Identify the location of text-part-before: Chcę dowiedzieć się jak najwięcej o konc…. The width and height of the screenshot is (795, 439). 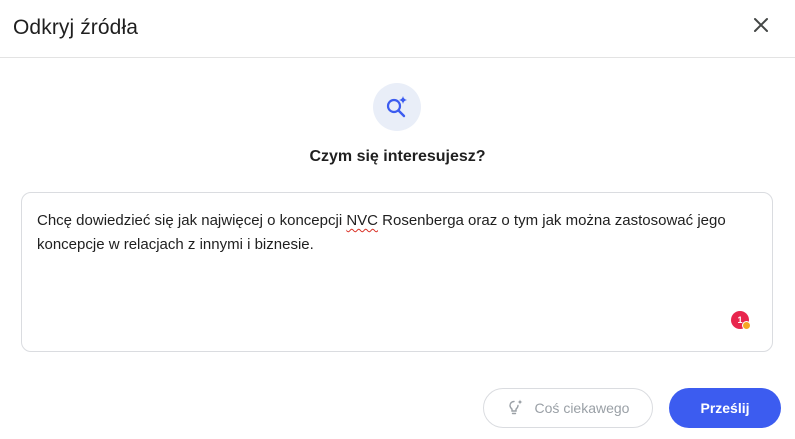
(192, 220).